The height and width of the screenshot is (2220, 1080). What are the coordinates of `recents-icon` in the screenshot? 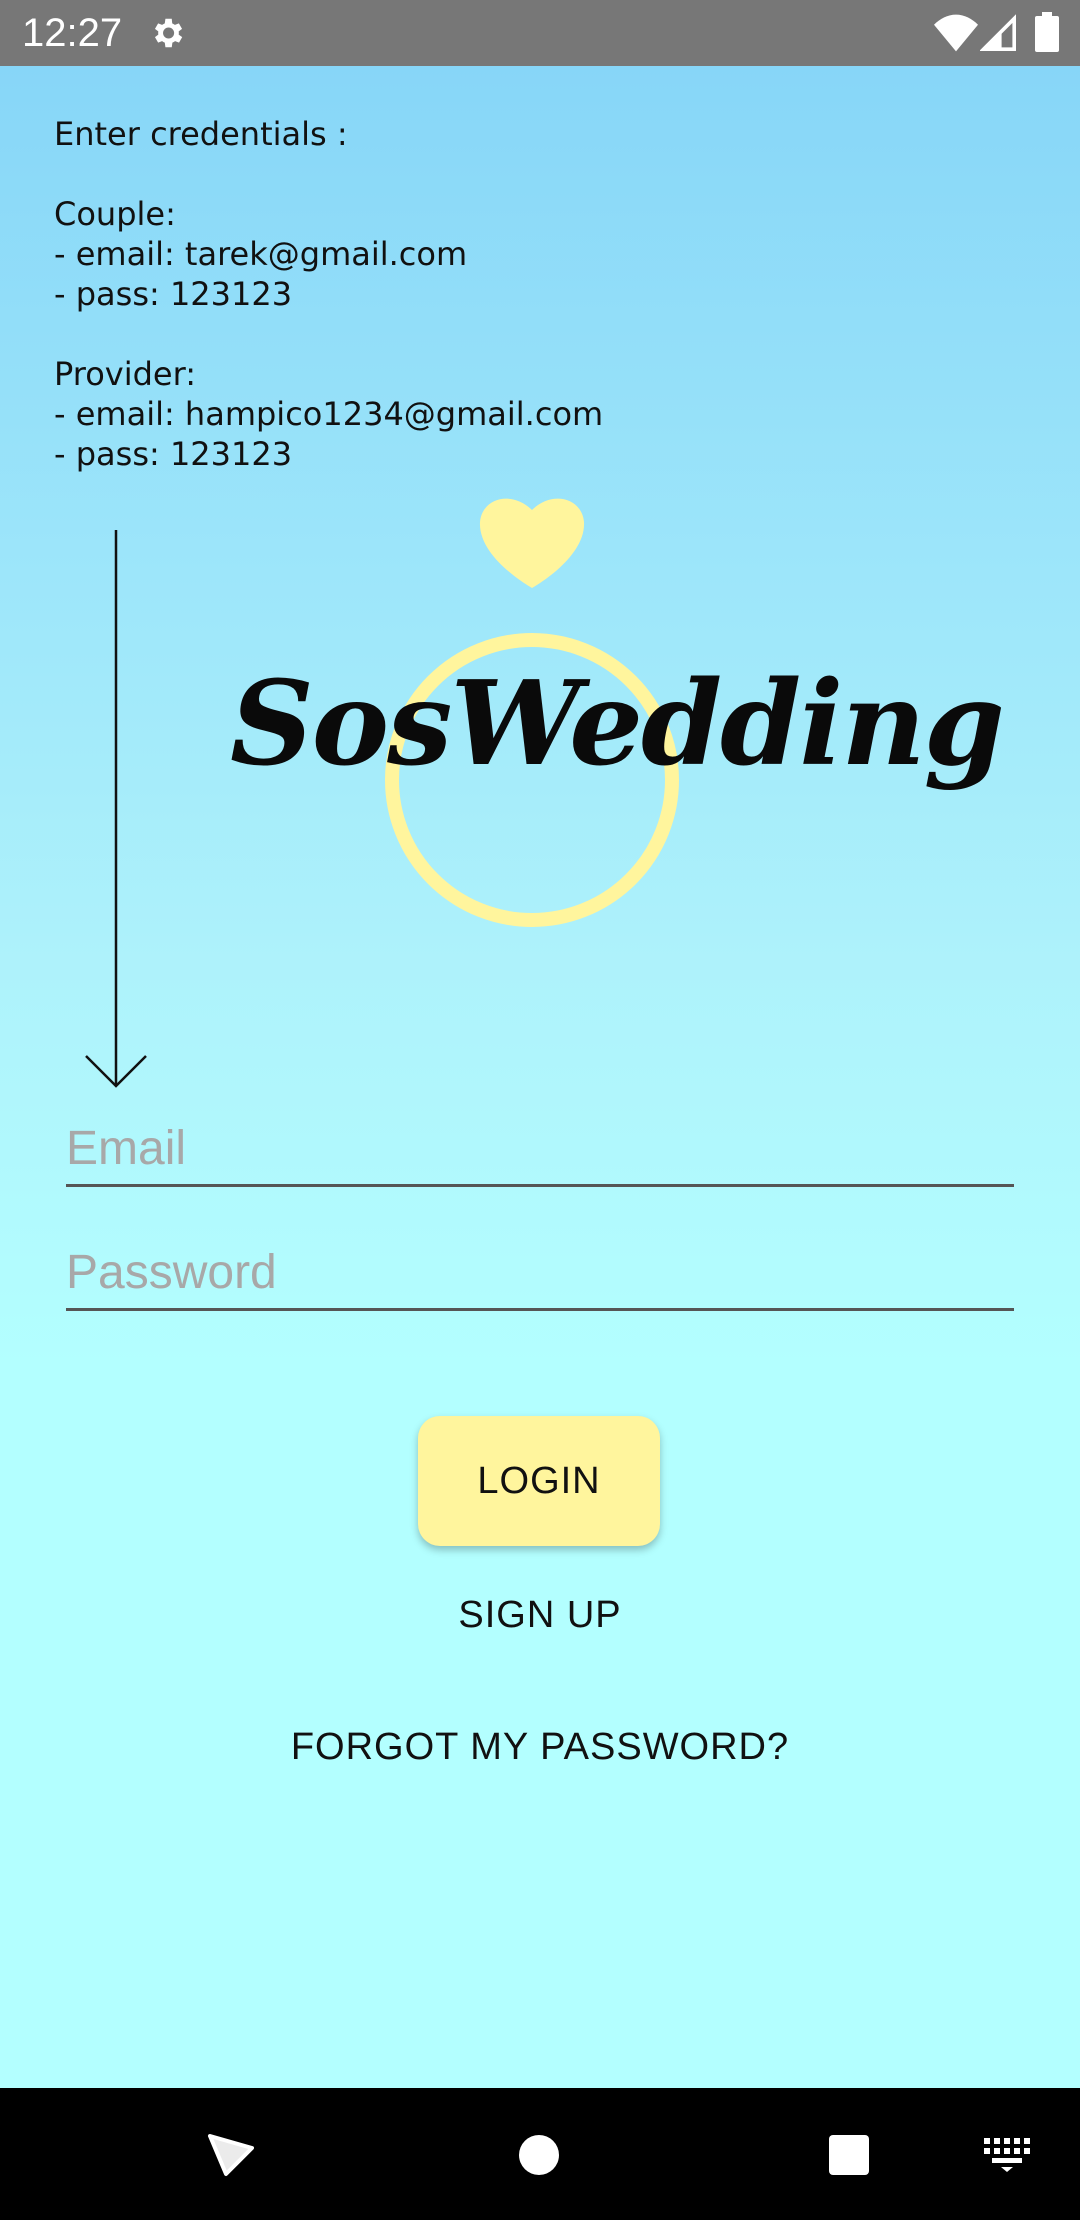 It's located at (849, 2155).